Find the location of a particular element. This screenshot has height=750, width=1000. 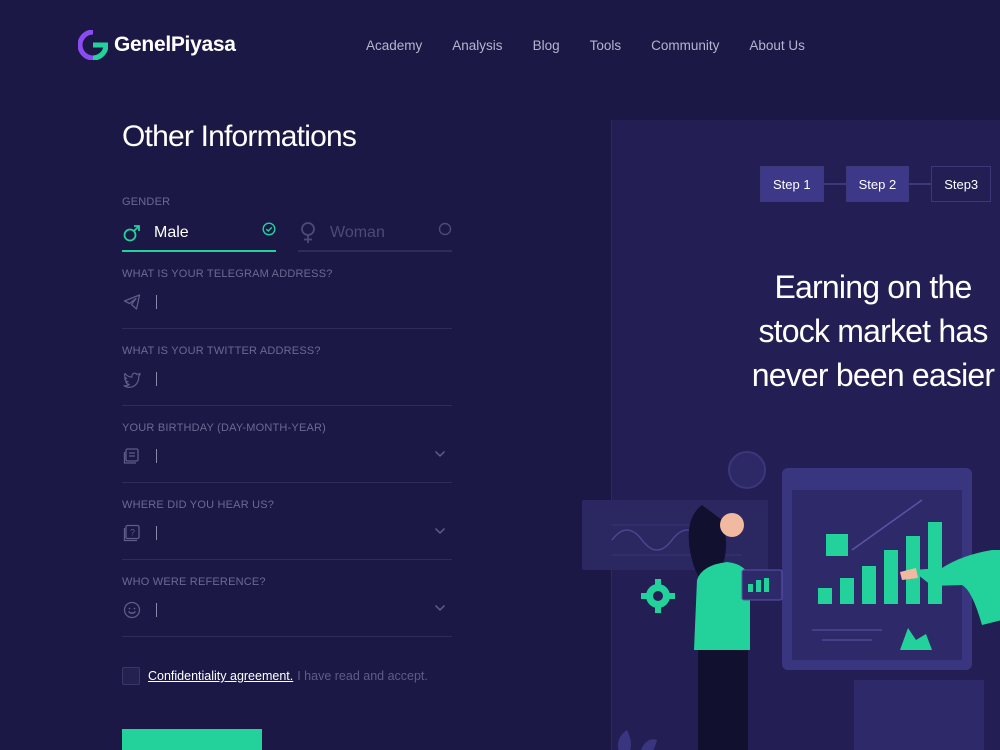

submit-button is located at coordinates (192, 739).